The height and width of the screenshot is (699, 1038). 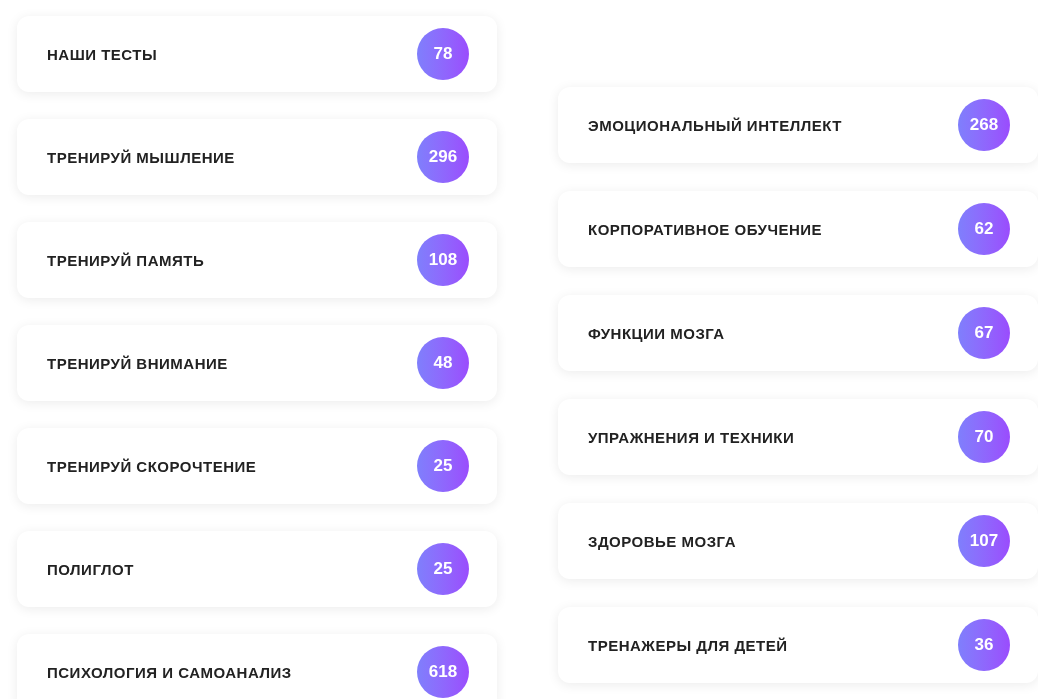 What do you see at coordinates (984, 229) in the screenshot?
I see `count-badge: 62` at bounding box center [984, 229].